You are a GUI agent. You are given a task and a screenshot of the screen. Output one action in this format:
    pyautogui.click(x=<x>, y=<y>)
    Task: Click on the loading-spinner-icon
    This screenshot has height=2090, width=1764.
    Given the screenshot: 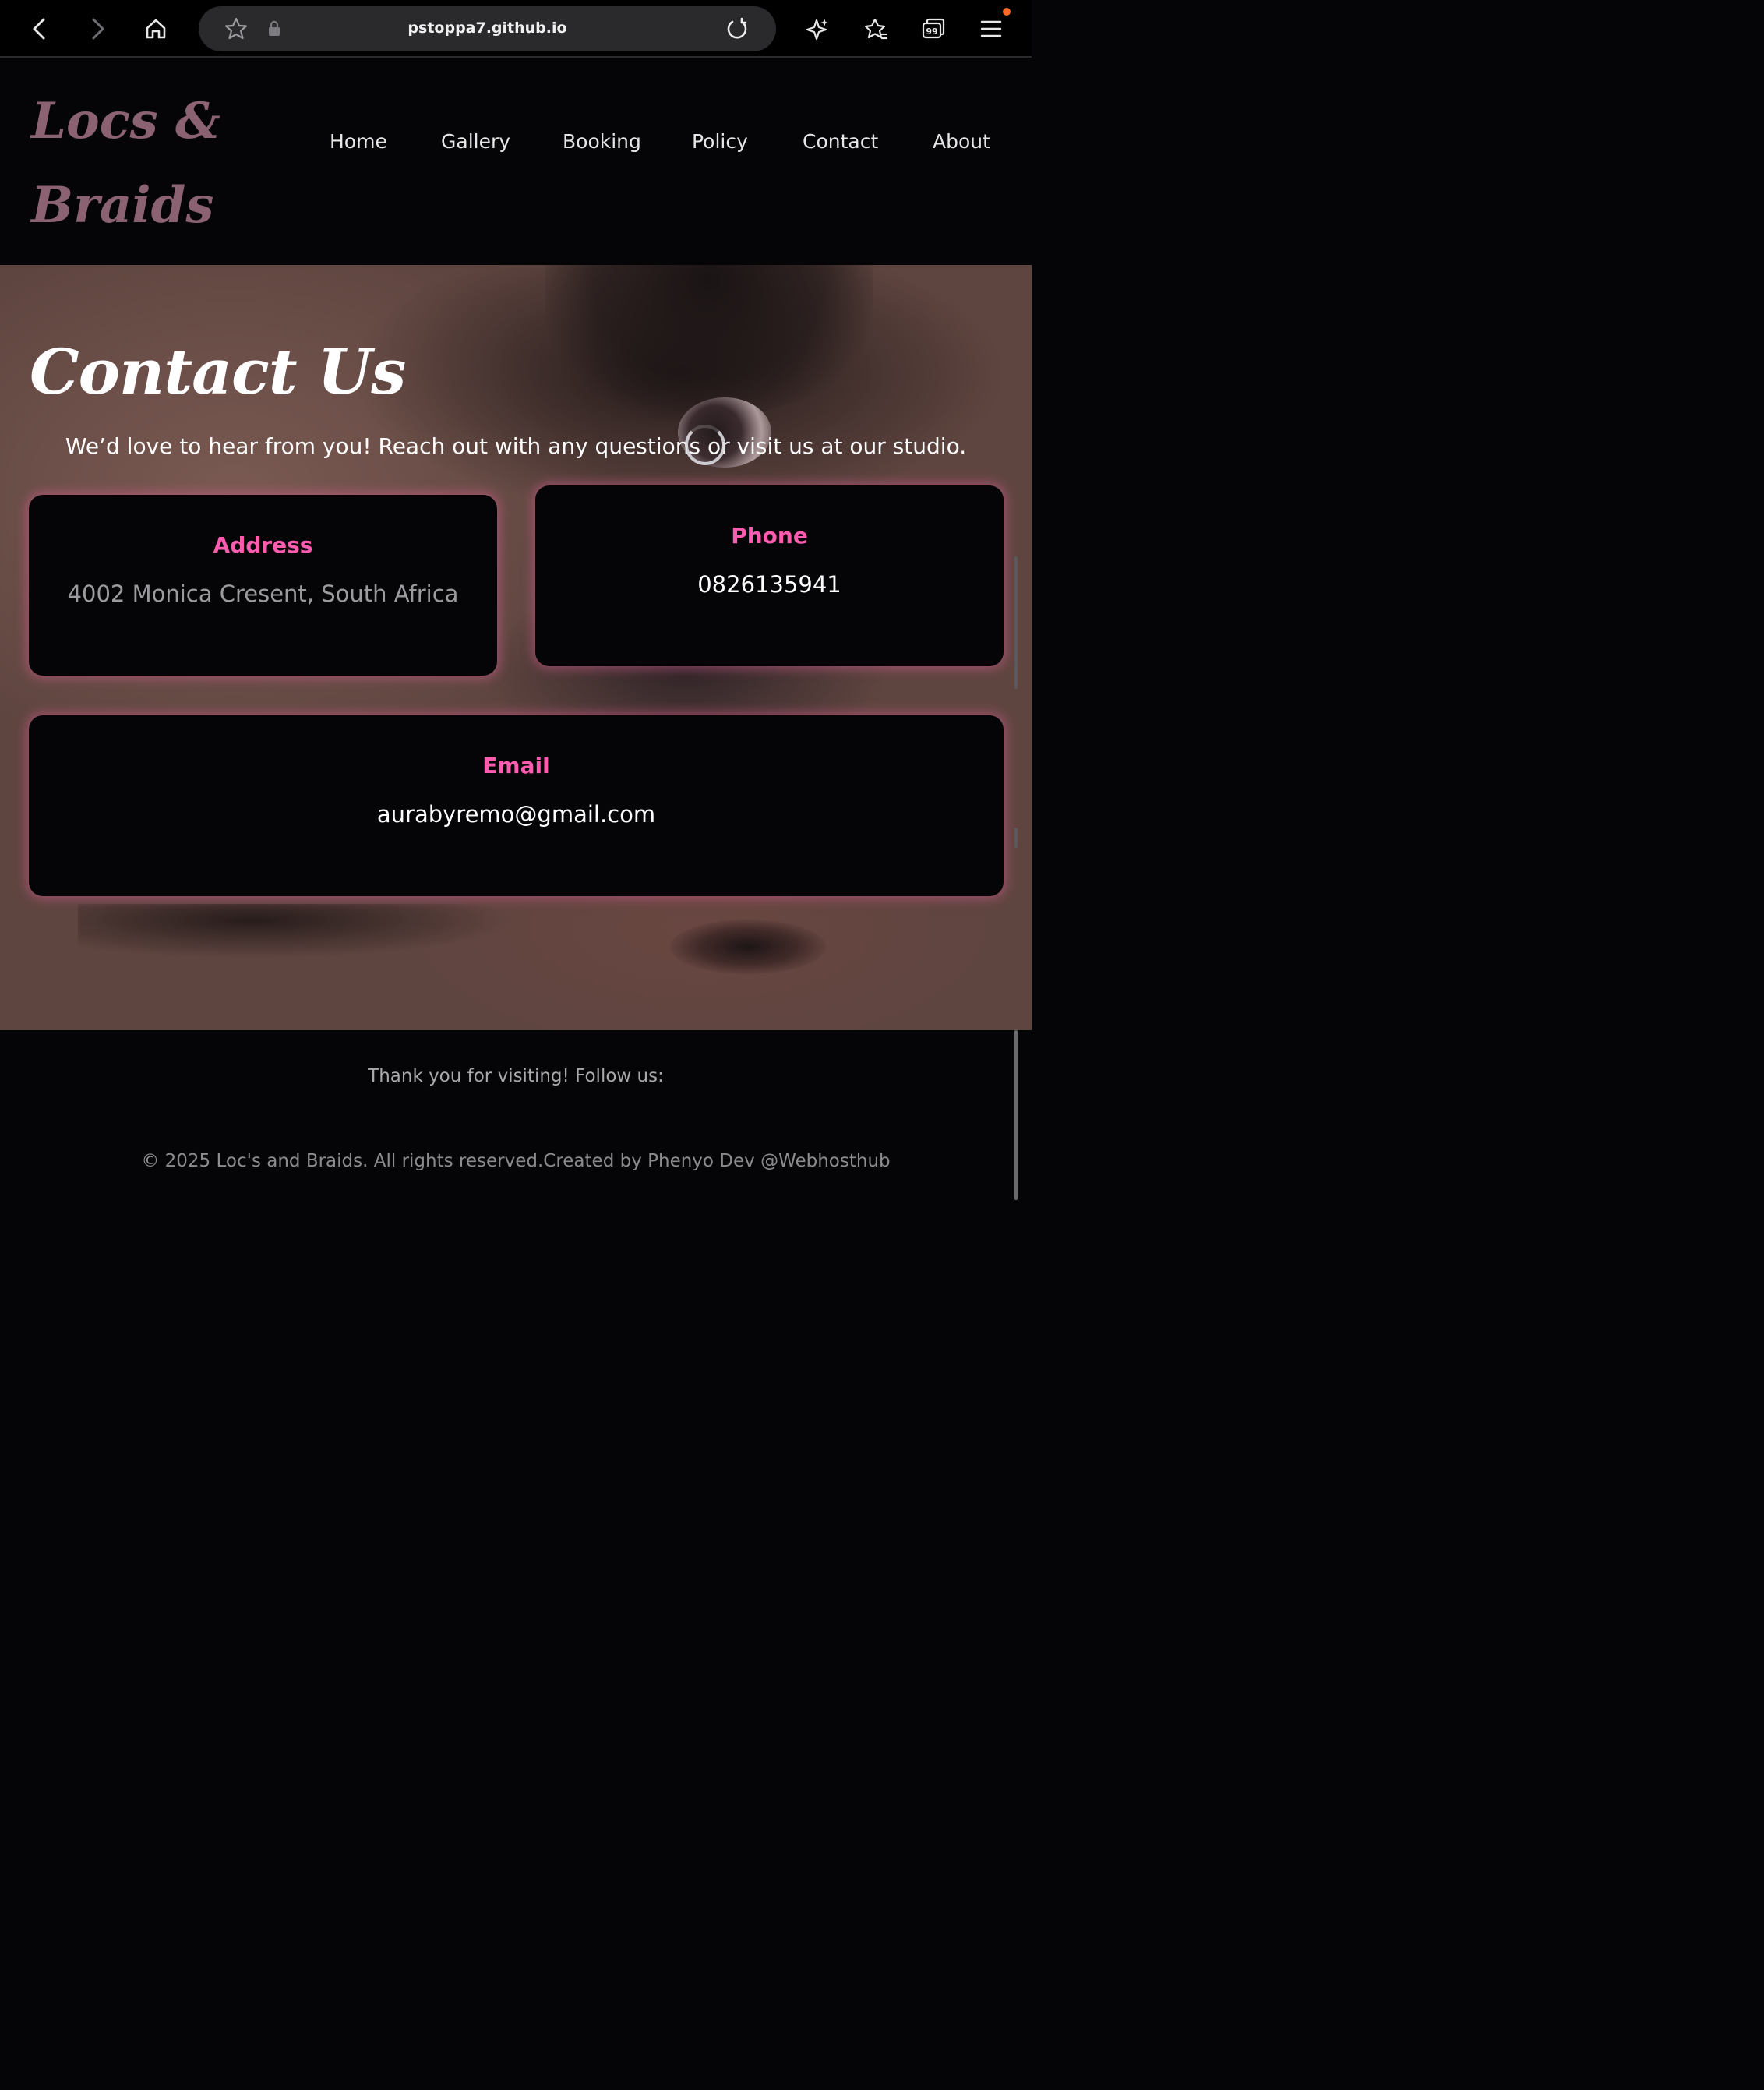 What is the action you would take?
    pyautogui.click(x=705, y=445)
    